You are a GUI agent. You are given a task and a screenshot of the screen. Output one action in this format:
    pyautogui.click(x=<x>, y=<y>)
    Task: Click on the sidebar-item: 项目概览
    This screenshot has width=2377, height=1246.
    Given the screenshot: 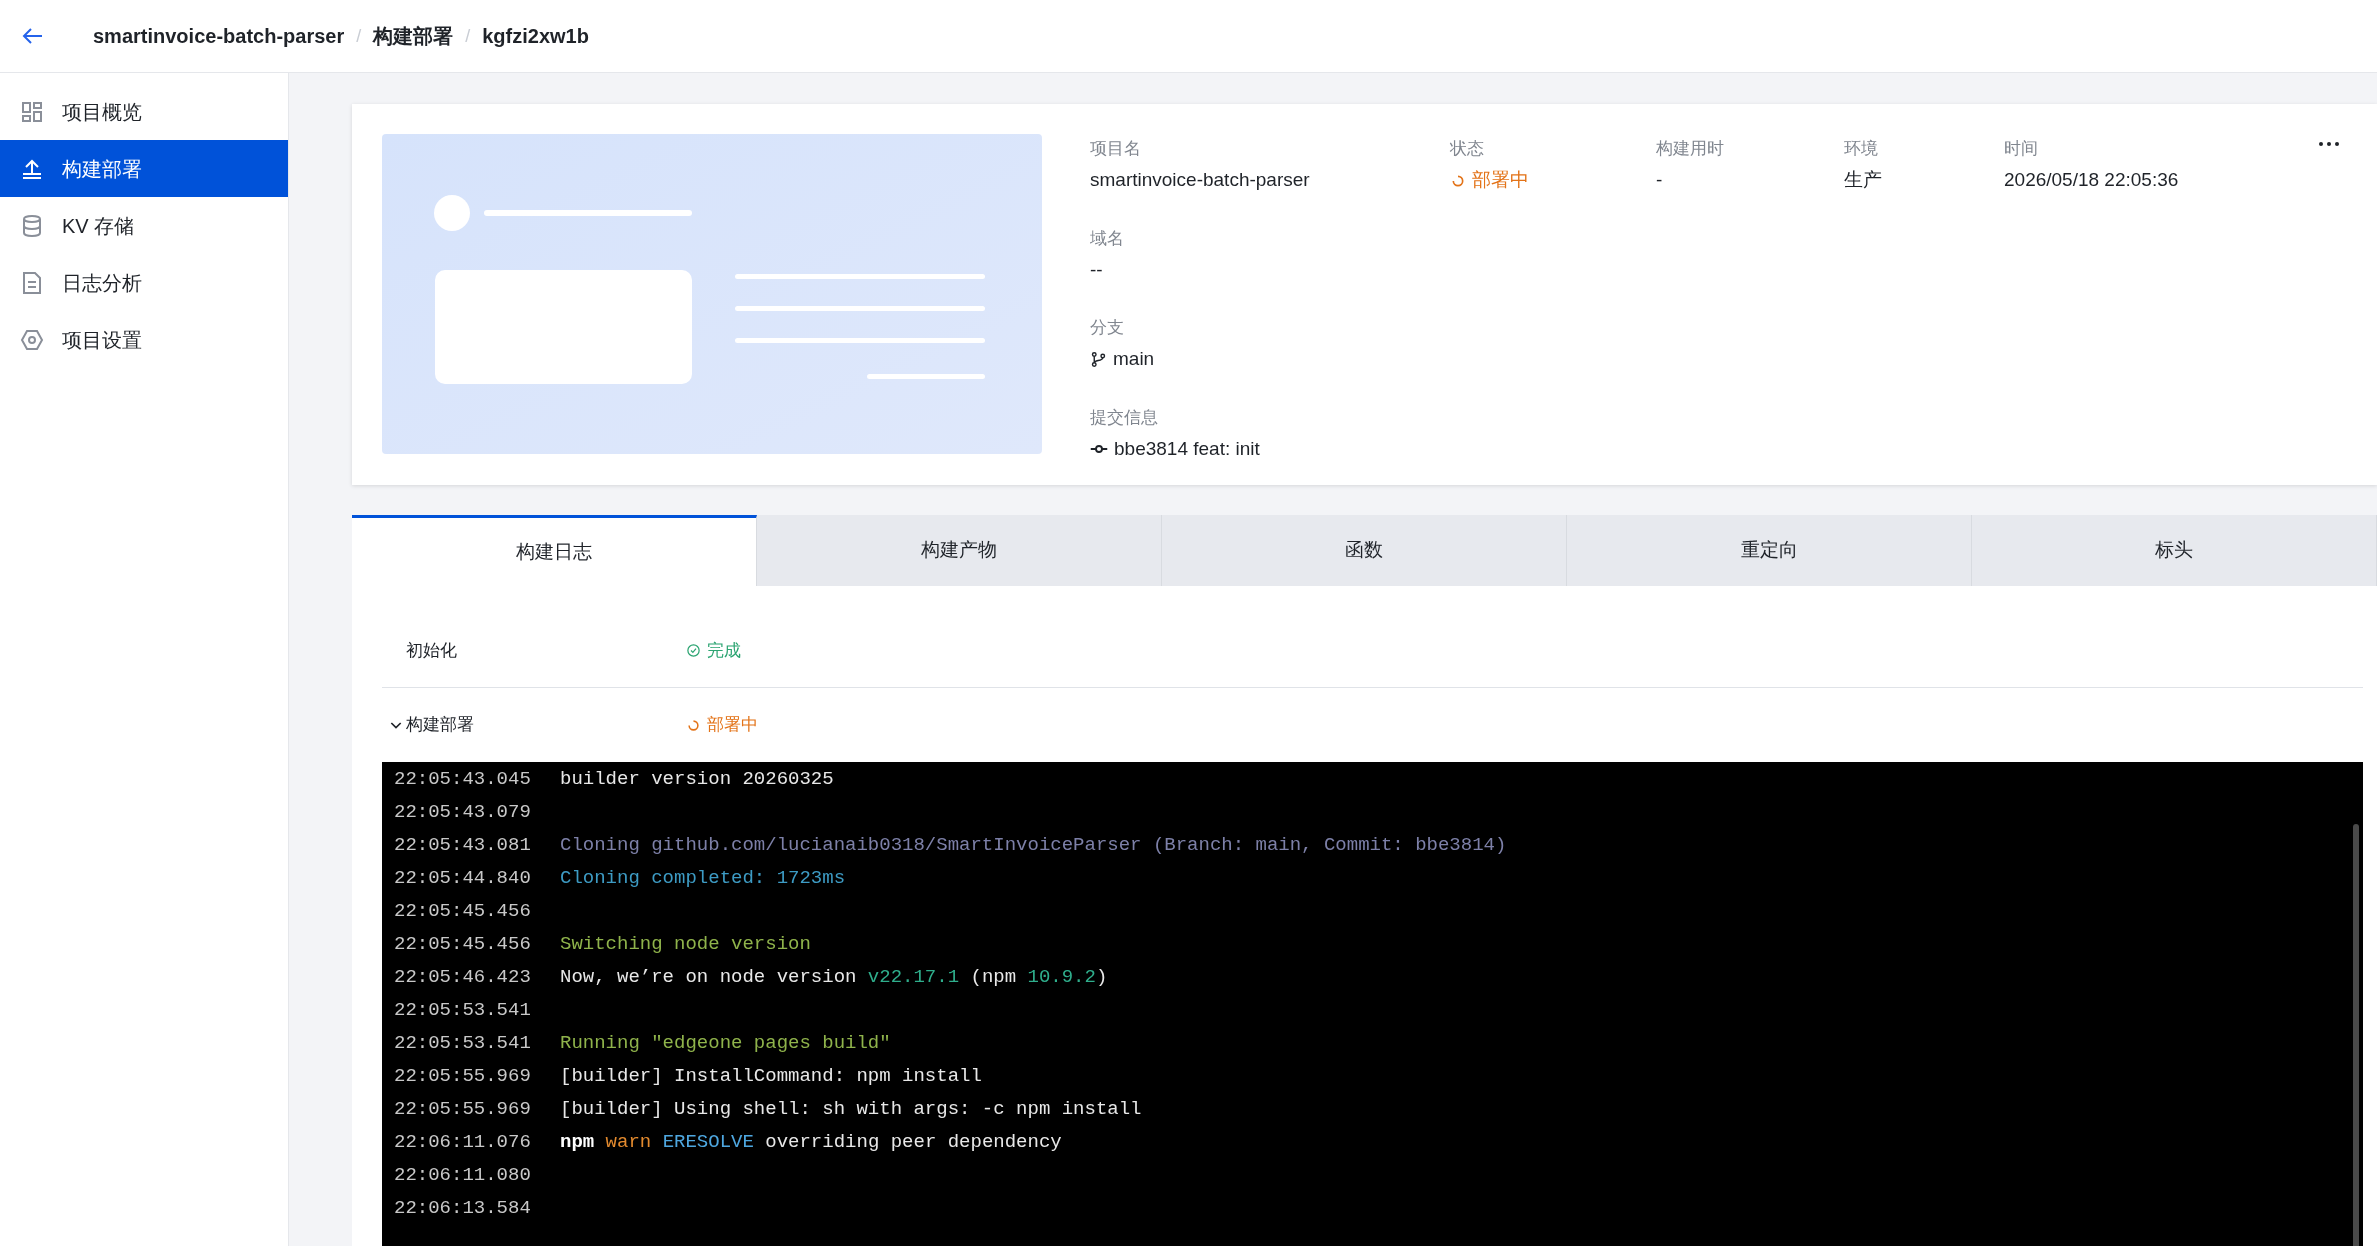 What is the action you would take?
    pyautogui.click(x=144, y=111)
    